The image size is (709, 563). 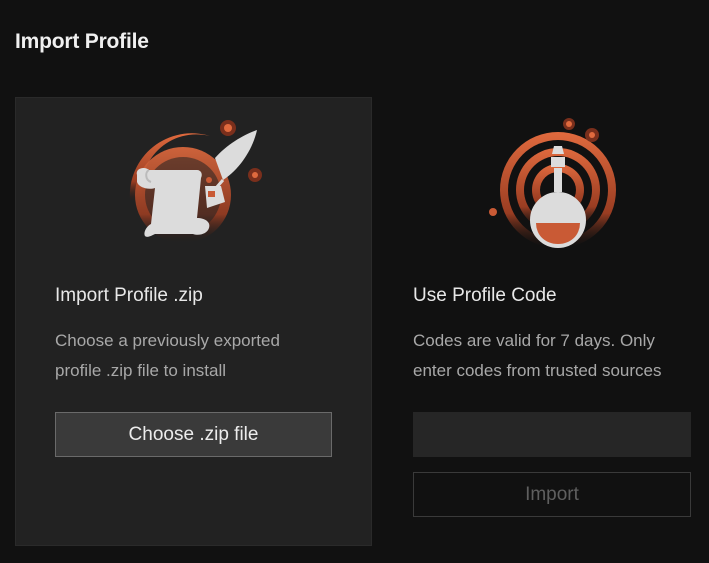 What do you see at coordinates (129, 295) in the screenshot?
I see `zip-card-title: Import Profile .zip` at bounding box center [129, 295].